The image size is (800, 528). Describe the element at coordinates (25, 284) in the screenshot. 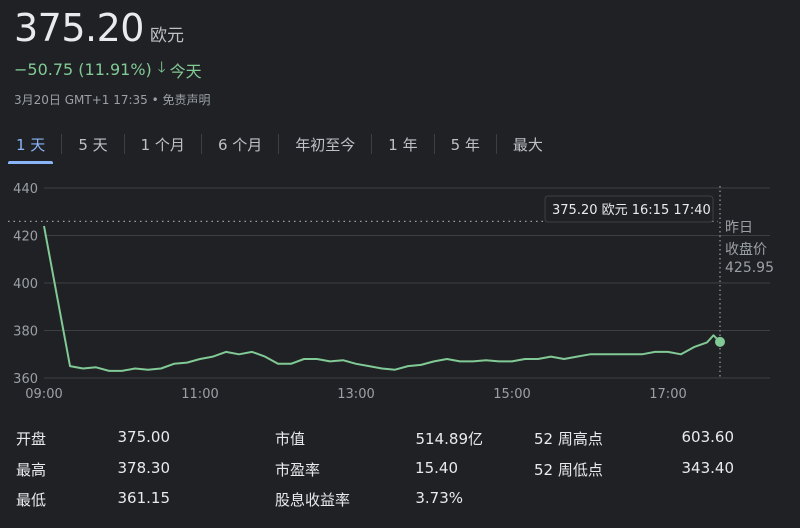

I see `y-tick-label: 400` at that location.